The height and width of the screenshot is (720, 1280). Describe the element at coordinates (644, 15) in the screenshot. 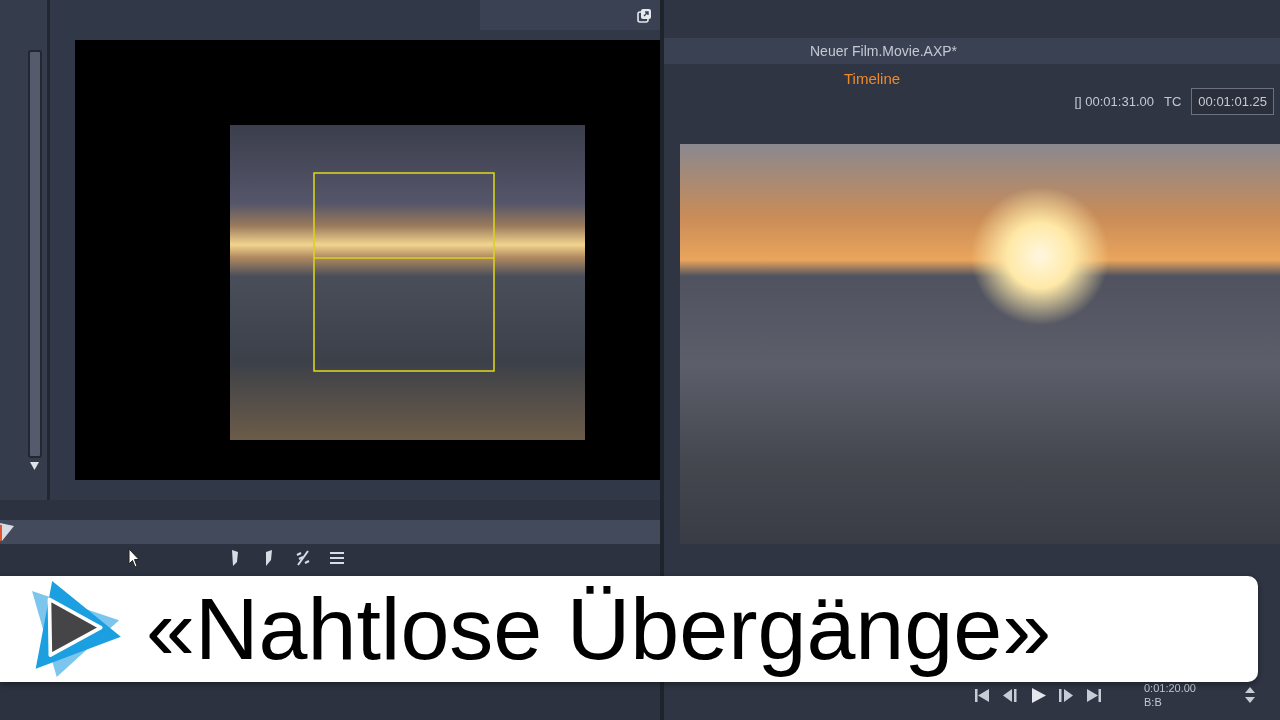

I see `popout-icon` at that location.